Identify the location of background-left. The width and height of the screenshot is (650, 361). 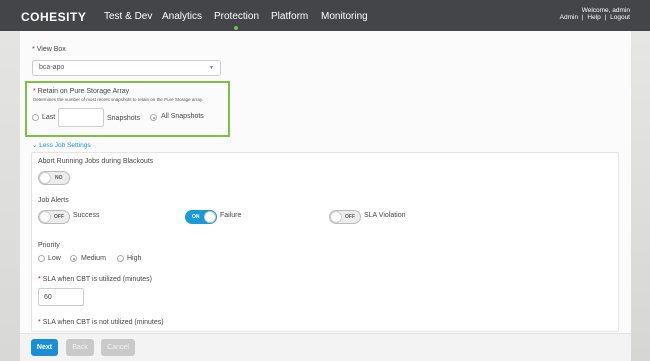
(10, 196).